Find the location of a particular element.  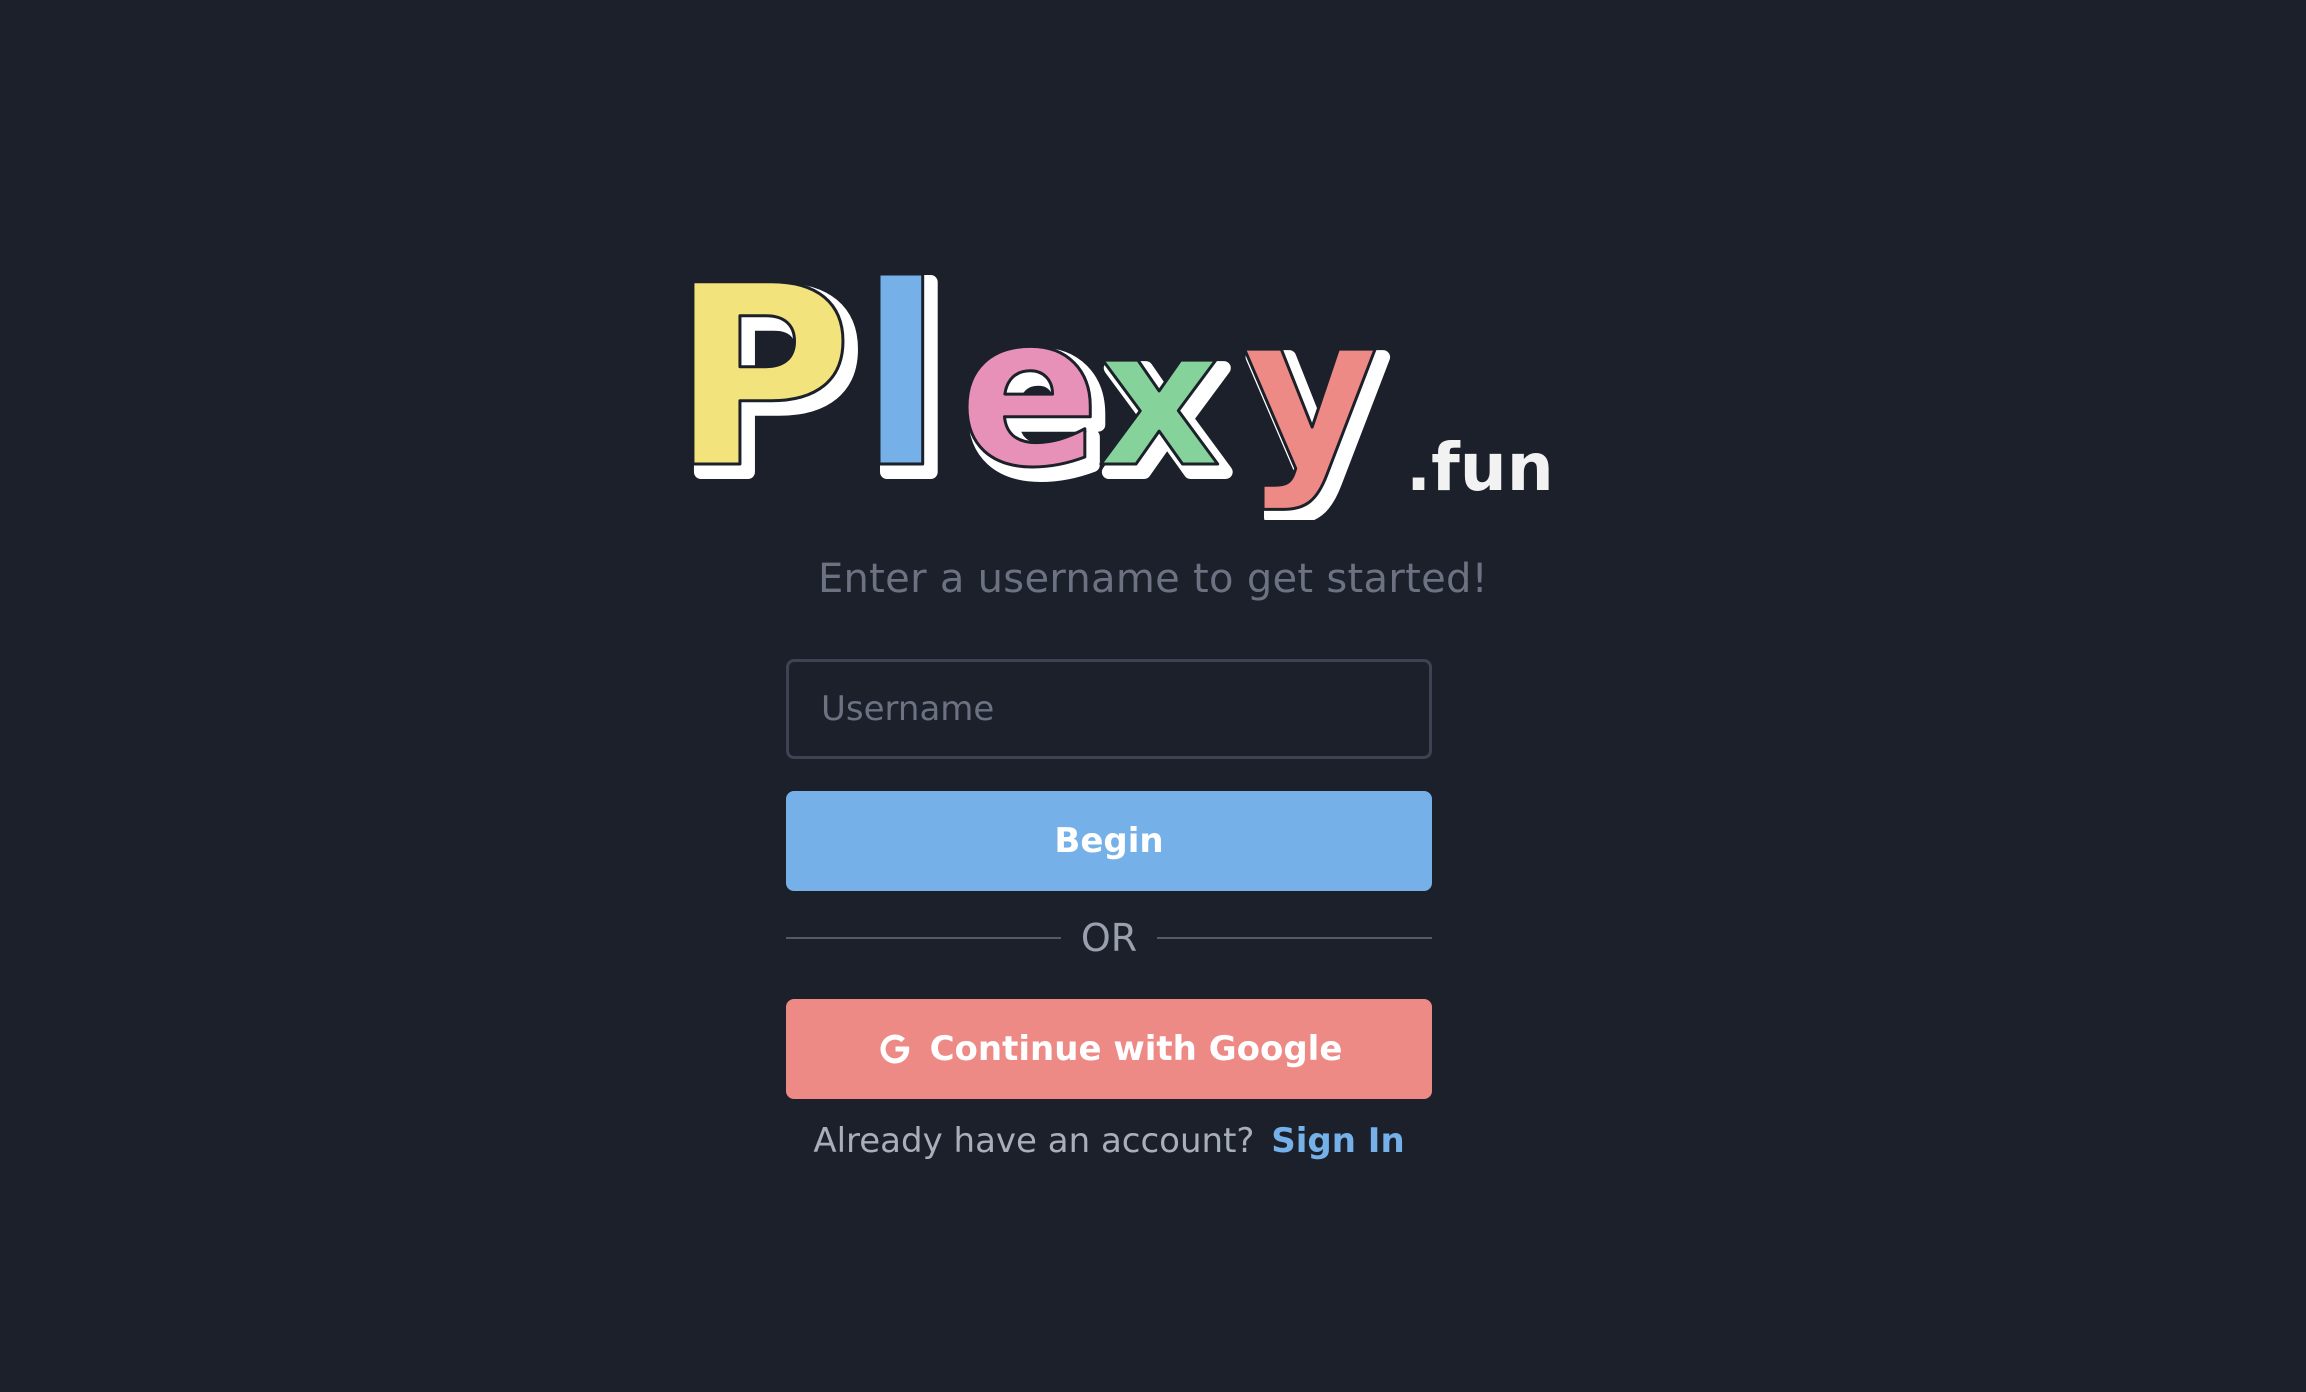

logo-letter-x: x is located at coordinates (1159, 398).